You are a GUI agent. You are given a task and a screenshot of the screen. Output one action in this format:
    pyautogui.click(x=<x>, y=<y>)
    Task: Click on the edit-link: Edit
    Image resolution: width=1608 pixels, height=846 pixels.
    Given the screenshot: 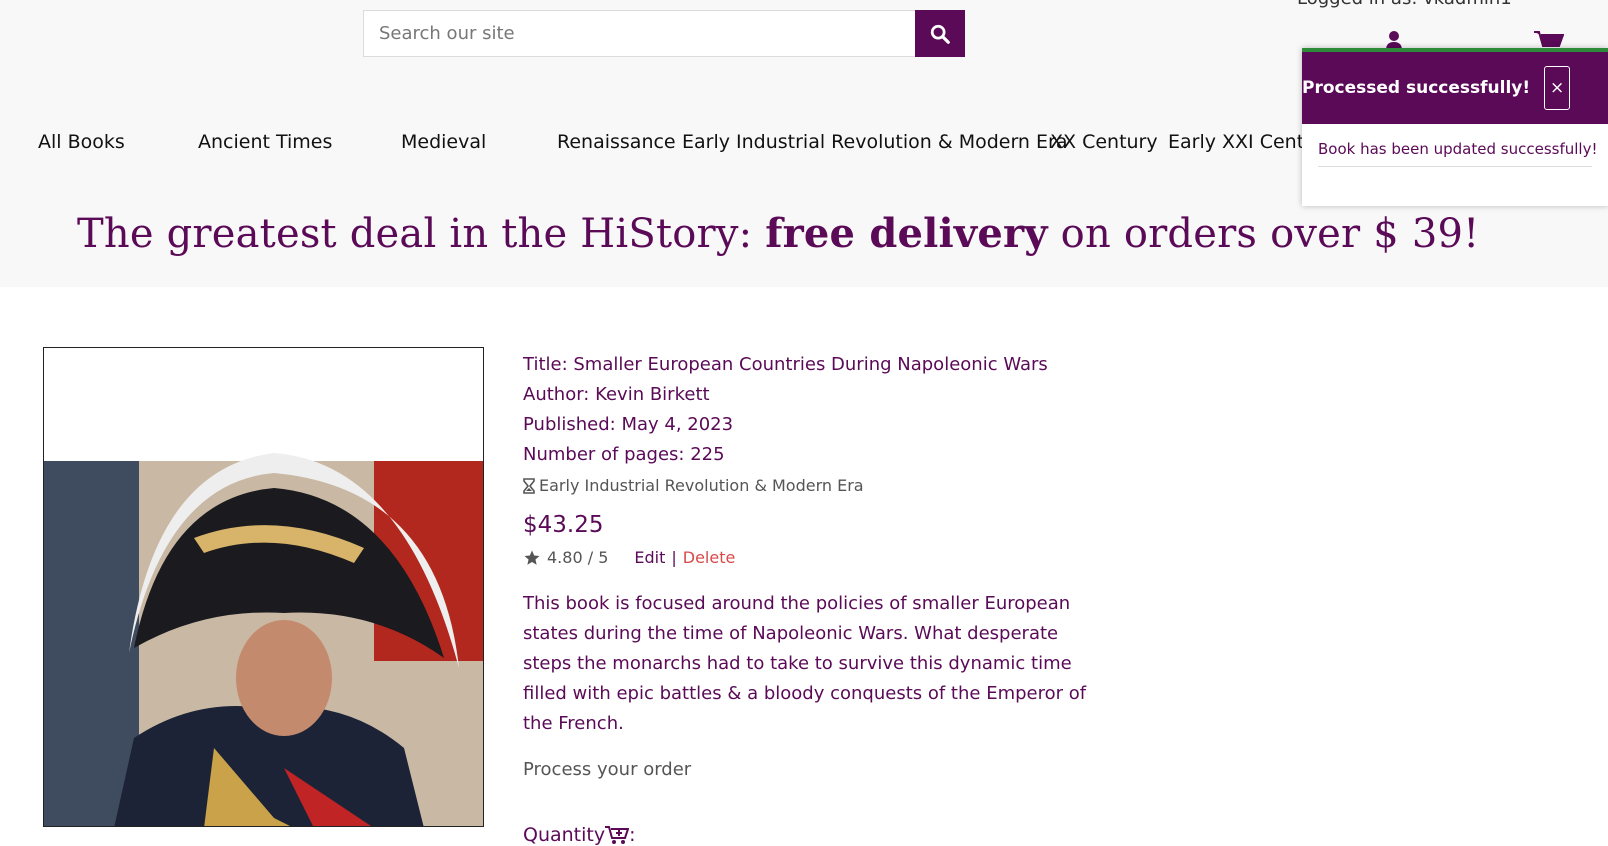 What is the action you would take?
    pyautogui.click(x=649, y=557)
    